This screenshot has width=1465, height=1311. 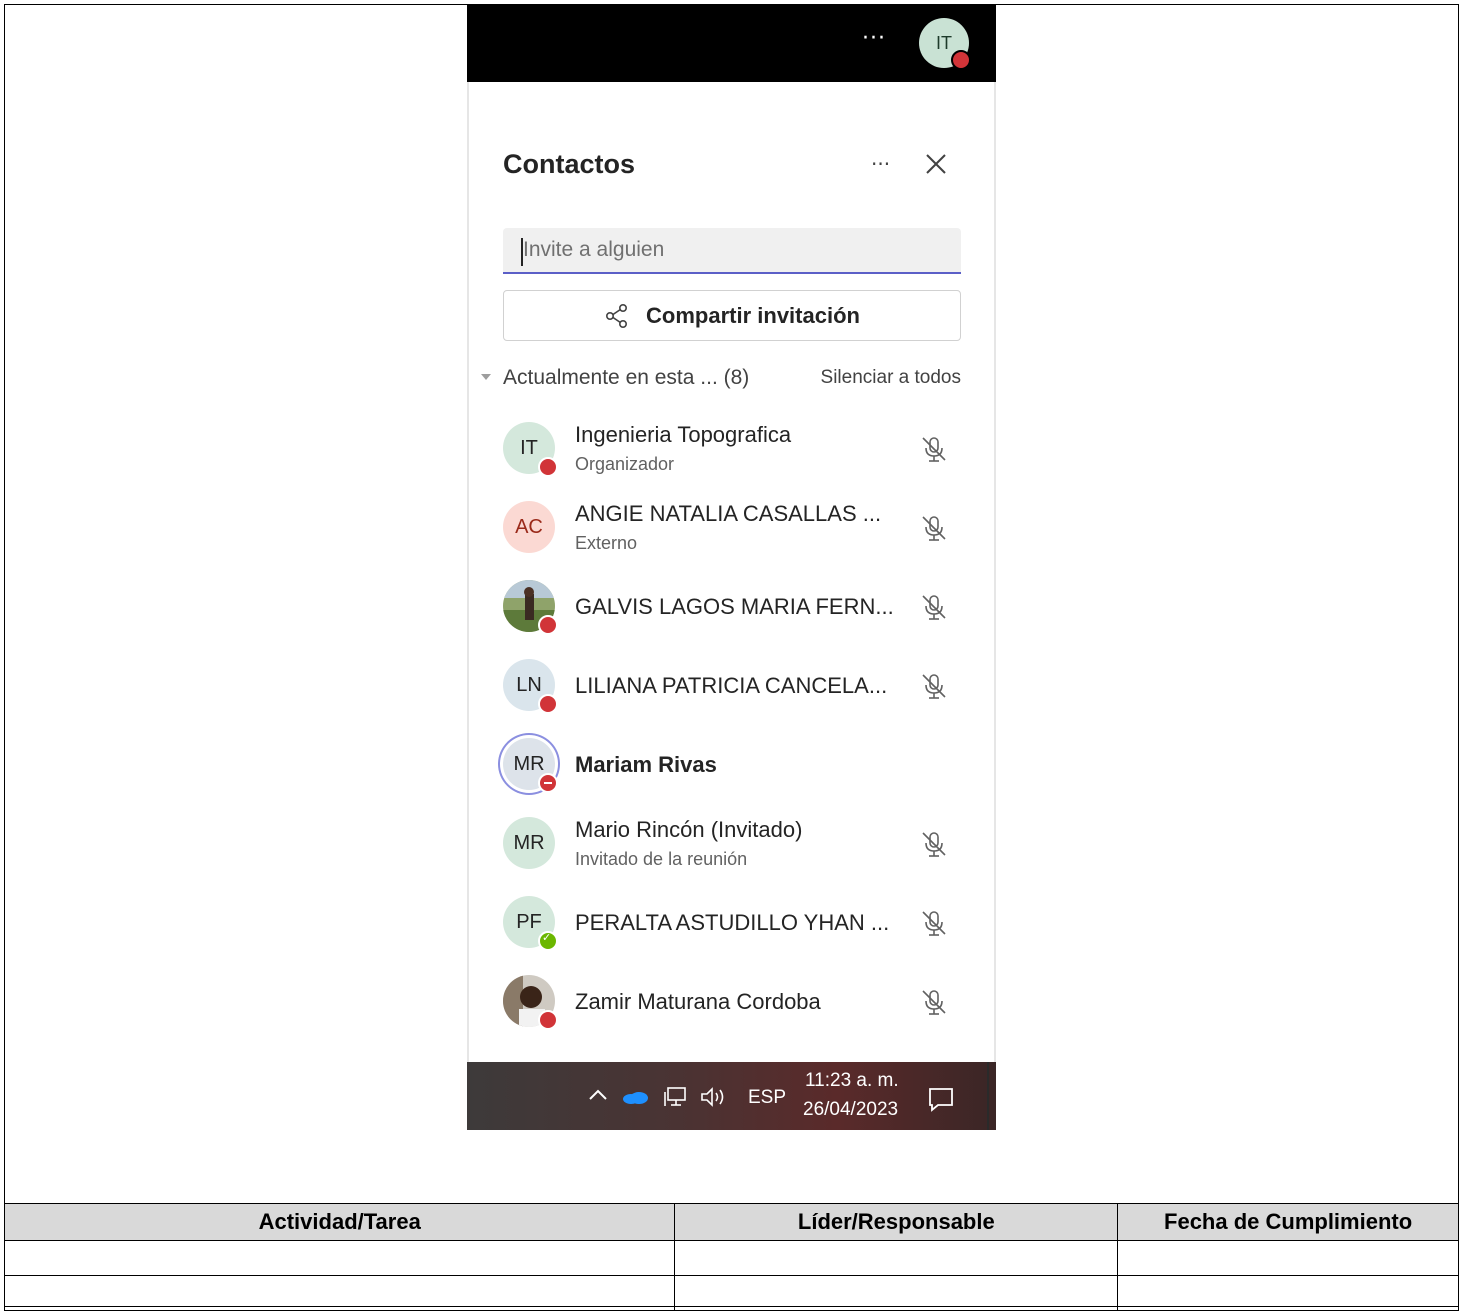 What do you see at coordinates (880, 164) in the screenshot?
I see `panel-more-icon: ···` at bounding box center [880, 164].